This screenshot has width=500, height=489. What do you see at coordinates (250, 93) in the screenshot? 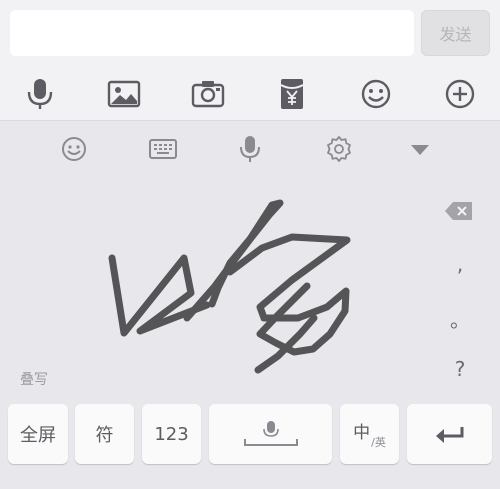
I see `chat-tool-row` at bounding box center [250, 93].